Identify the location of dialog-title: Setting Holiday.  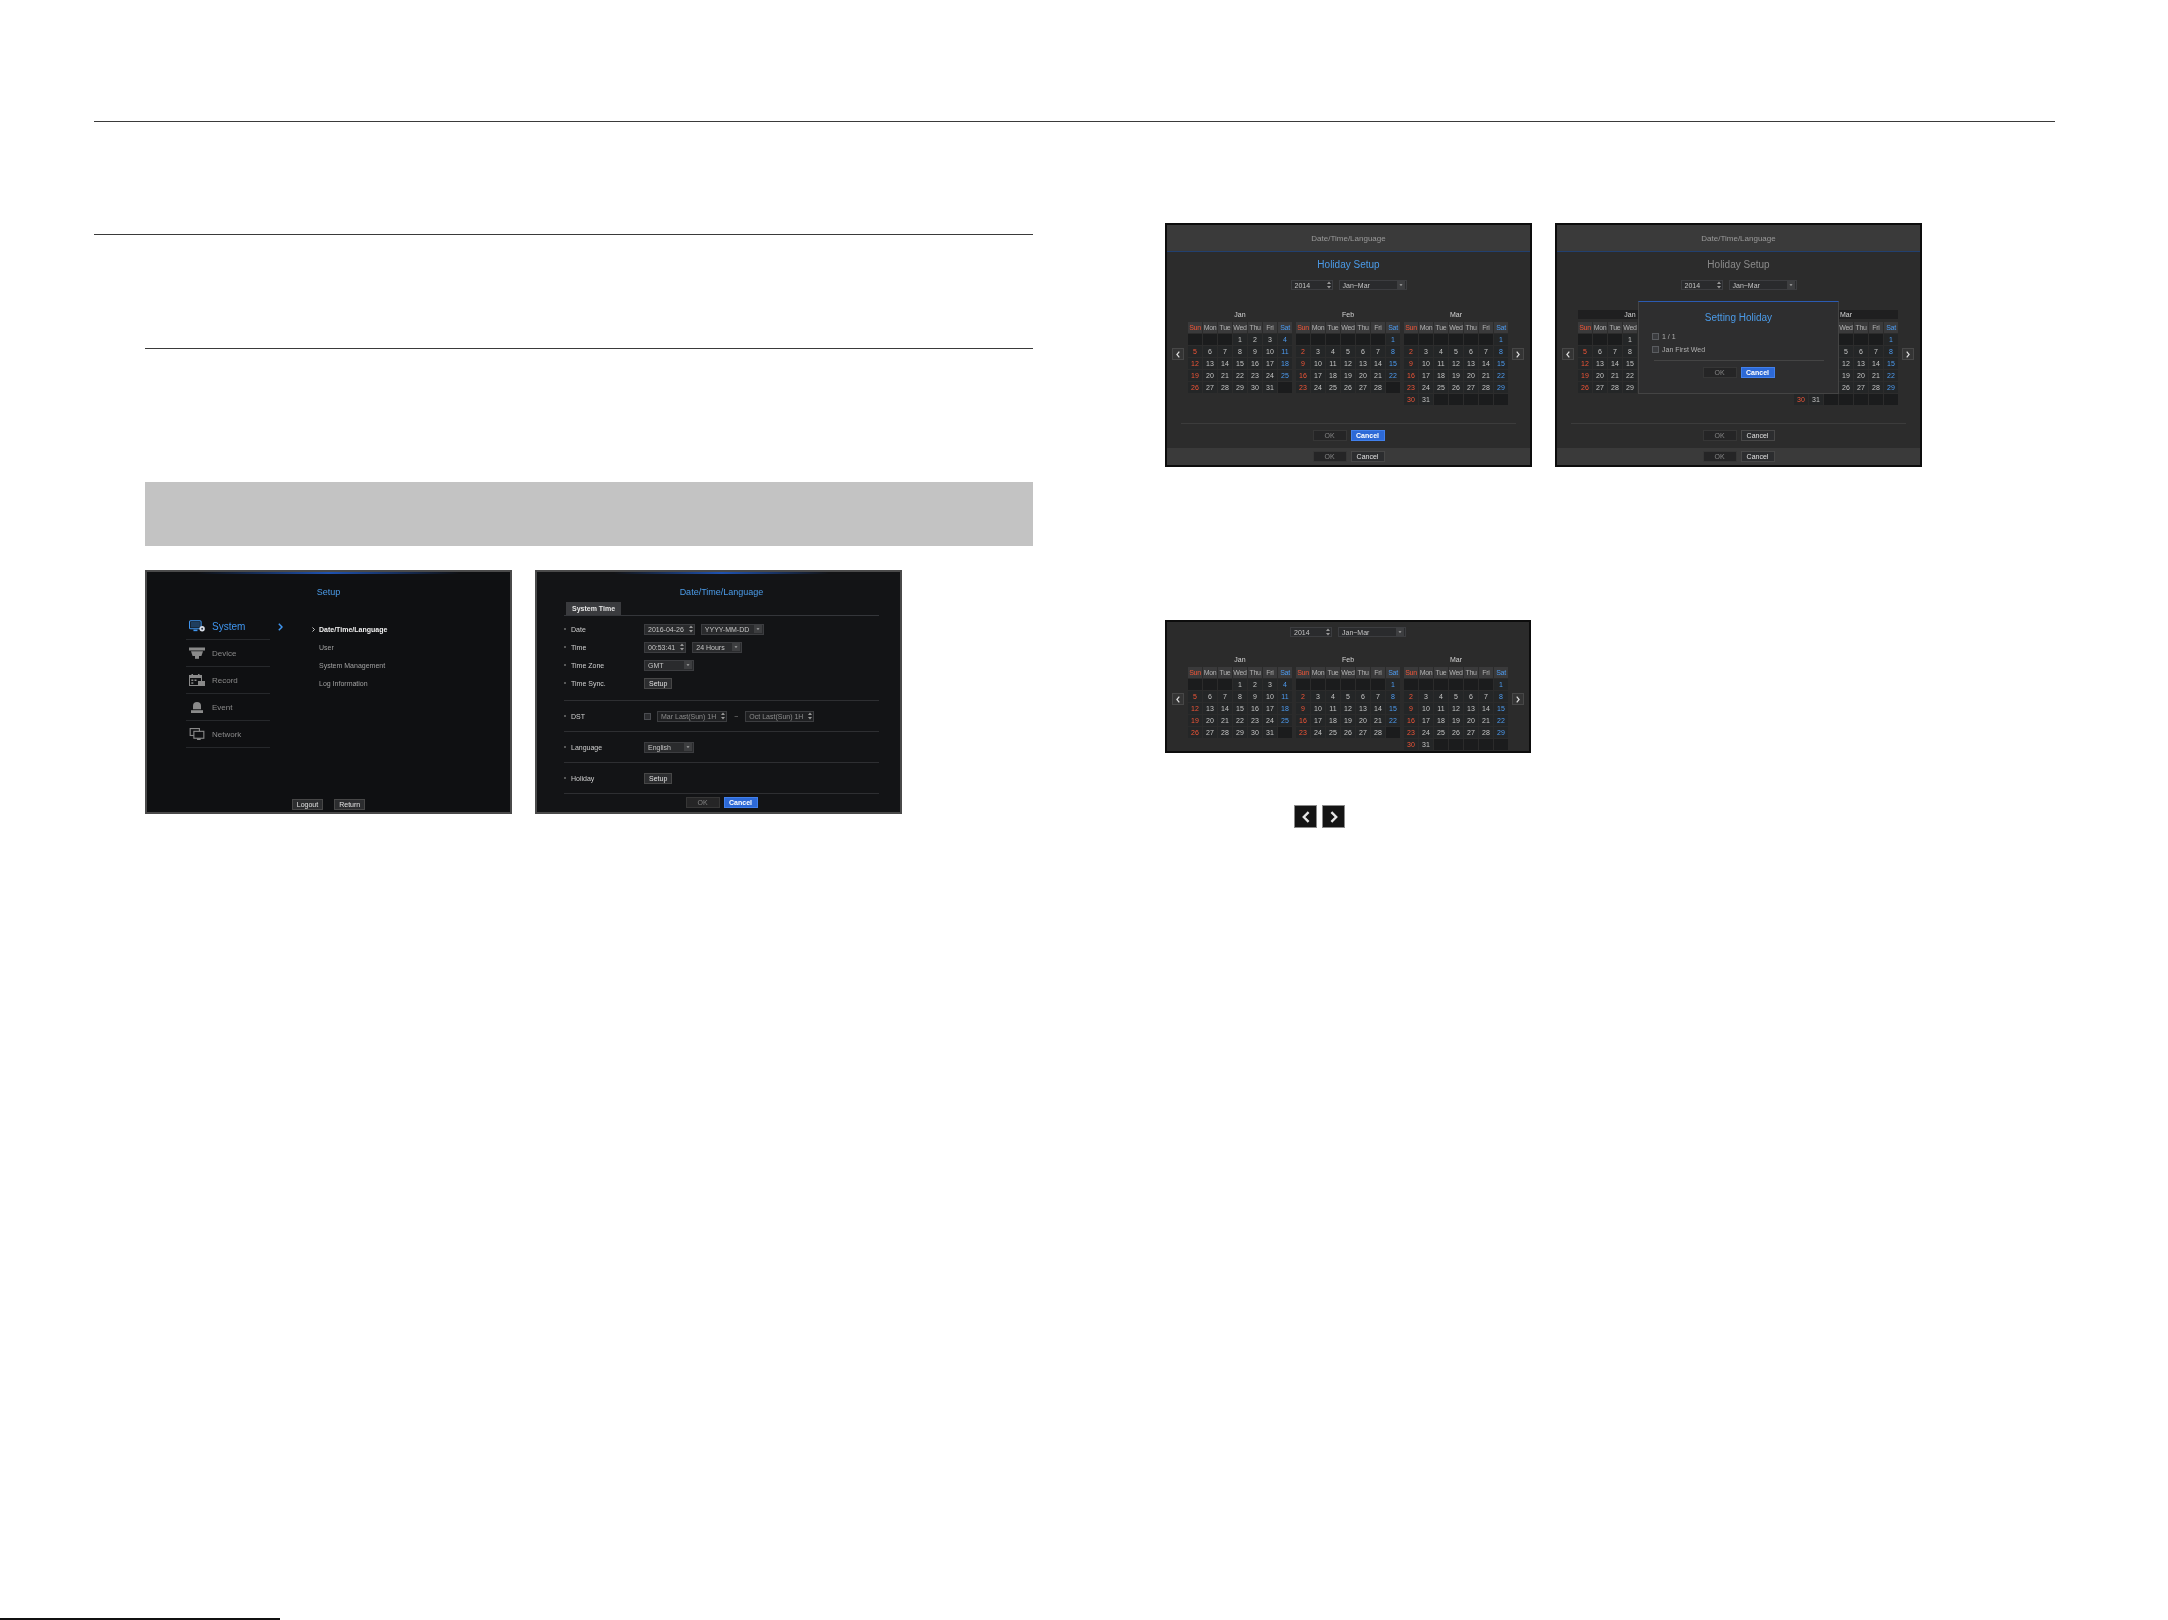
(1738, 318).